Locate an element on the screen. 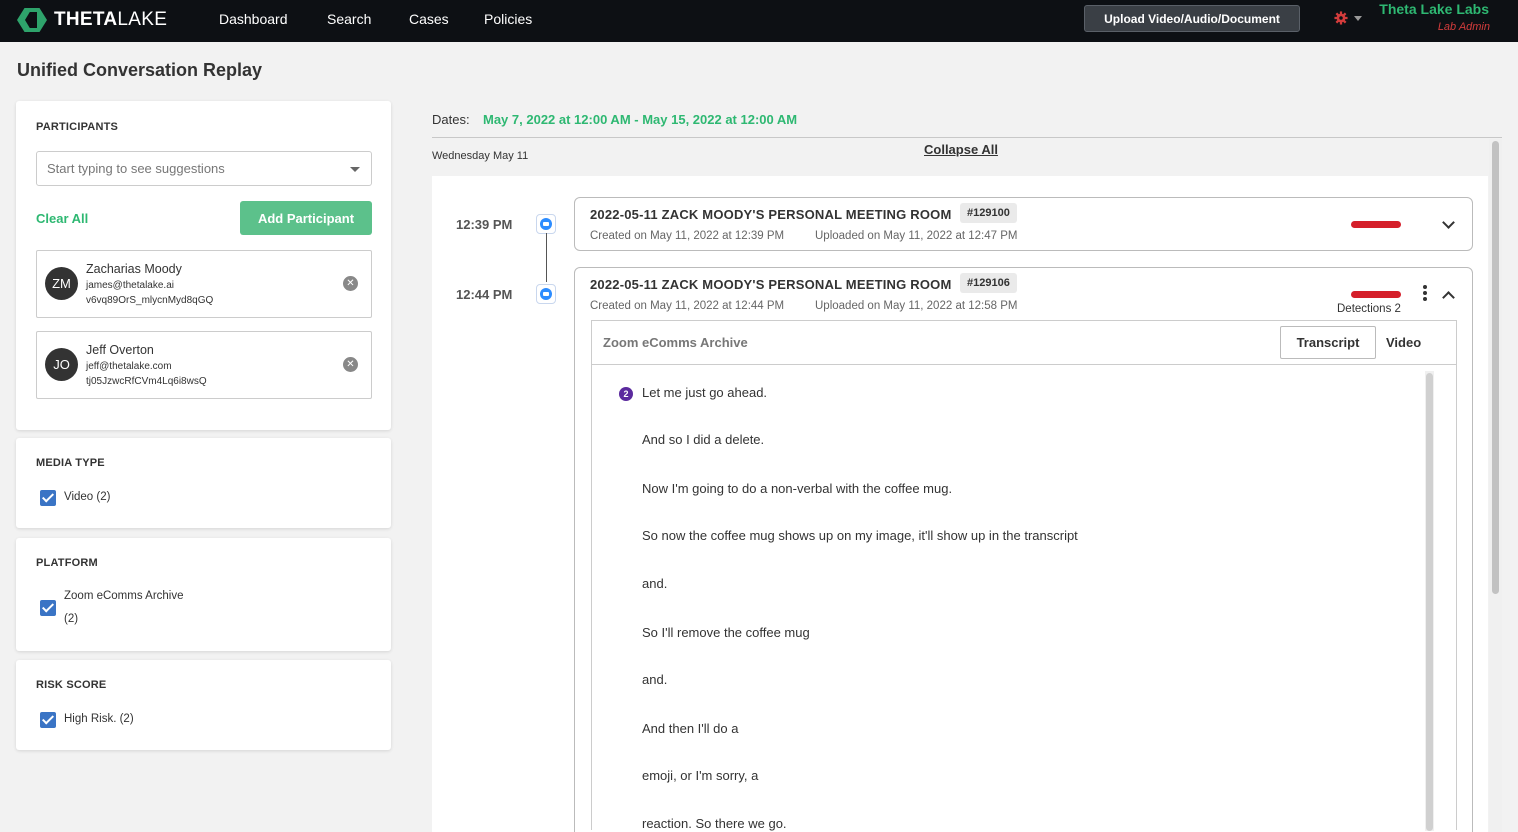 The image size is (1518, 832). chevron-up-icon is located at coordinates (1448, 297).